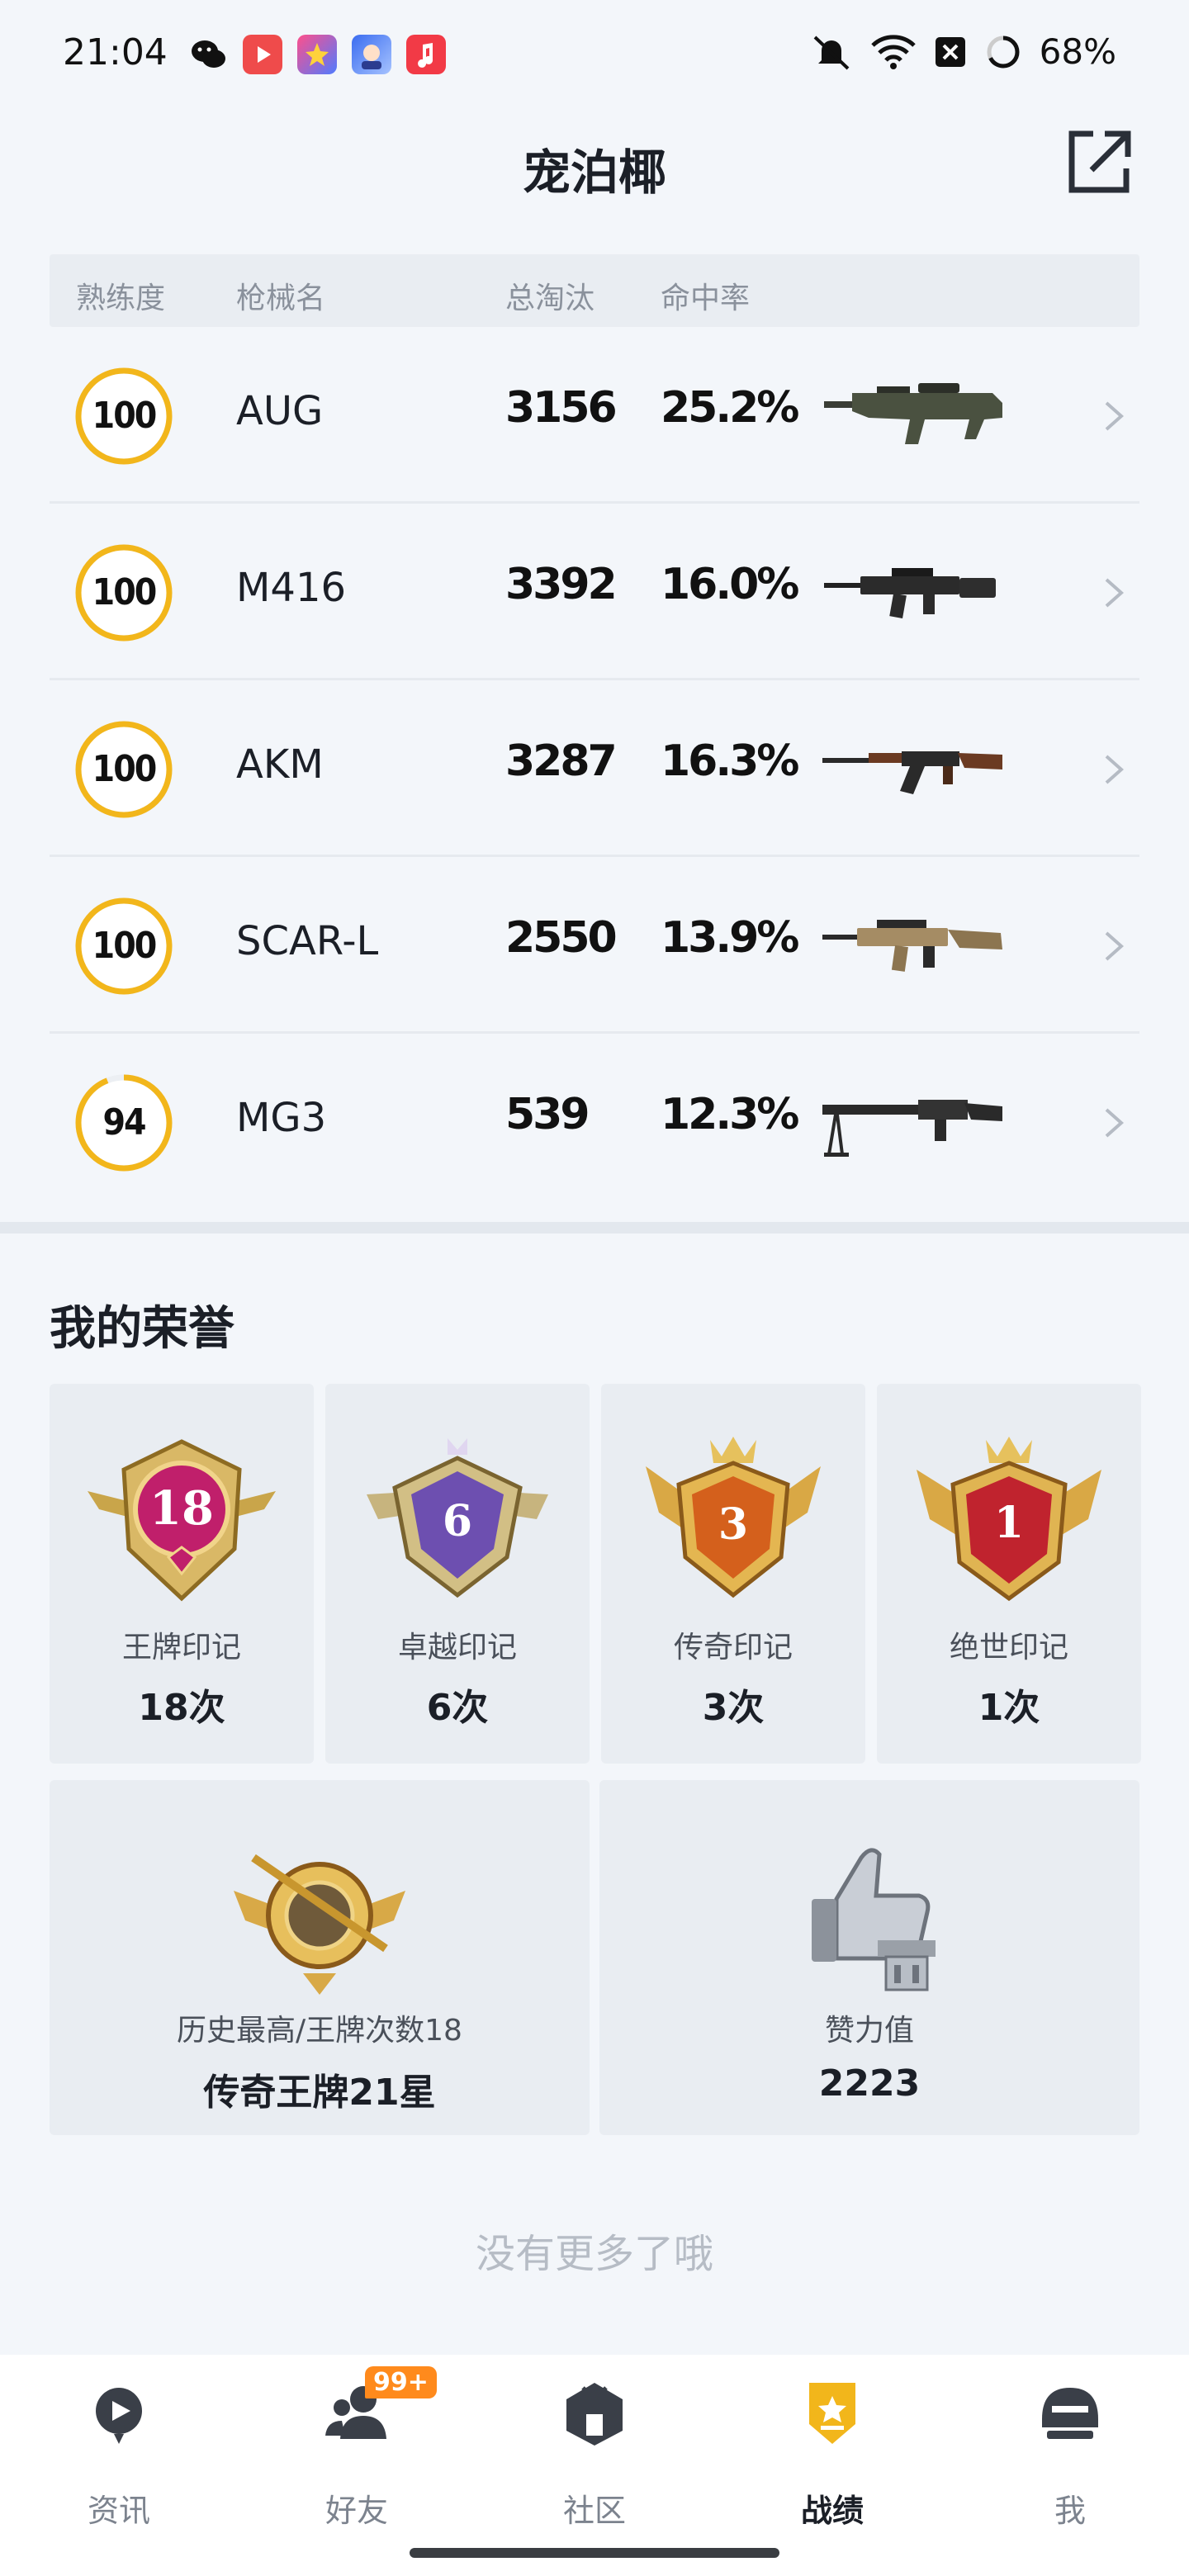 Image resolution: width=1189 pixels, height=2576 pixels. What do you see at coordinates (918, 590) in the screenshot?
I see `m416-rifle-image` at bounding box center [918, 590].